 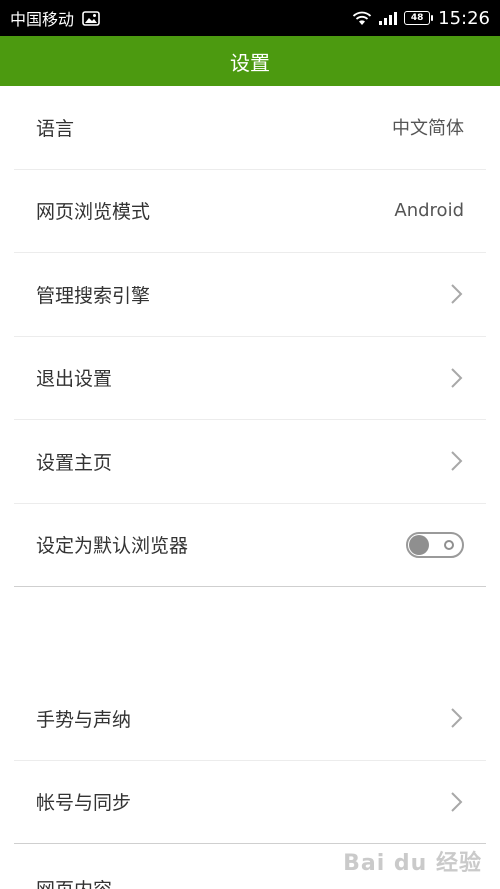 What do you see at coordinates (93, 295) in the screenshot?
I see `setting-label: 管理搜索引擎` at bounding box center [93, 295].